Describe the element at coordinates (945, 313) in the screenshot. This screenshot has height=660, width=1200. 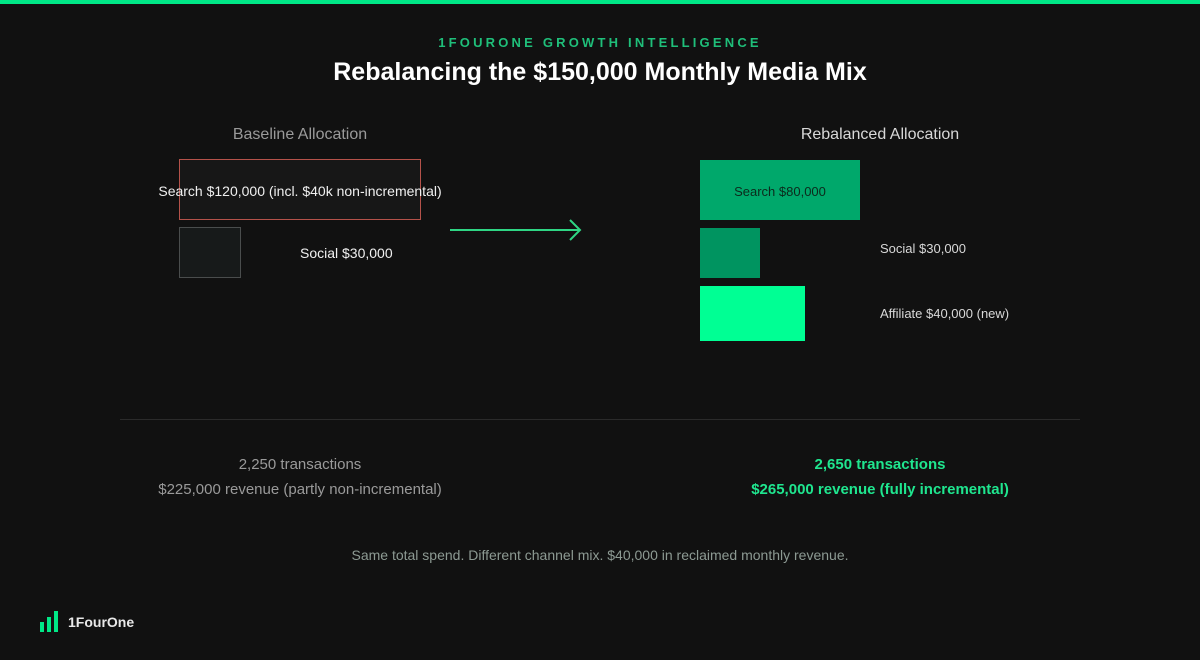
I see `rebalanced-affiliate-label: Affiliate $40,000 (new)` at that location.